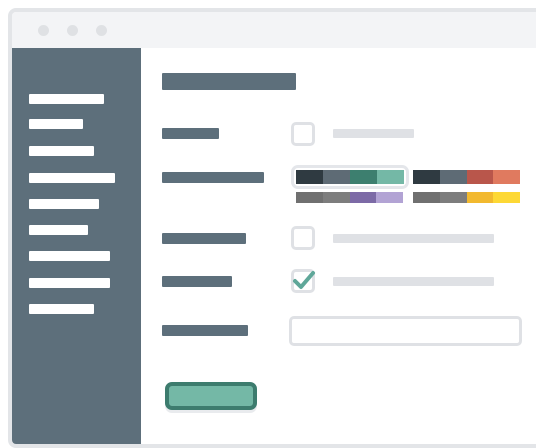  I want to click on checkbox-2-caption, so click(413, 238).